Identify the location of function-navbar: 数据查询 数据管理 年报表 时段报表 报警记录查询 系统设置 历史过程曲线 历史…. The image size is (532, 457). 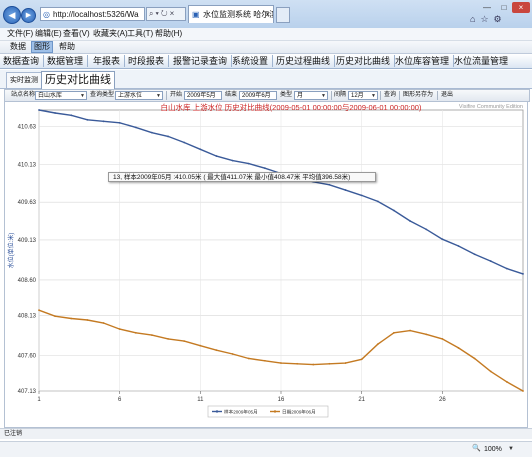
(266, 61).